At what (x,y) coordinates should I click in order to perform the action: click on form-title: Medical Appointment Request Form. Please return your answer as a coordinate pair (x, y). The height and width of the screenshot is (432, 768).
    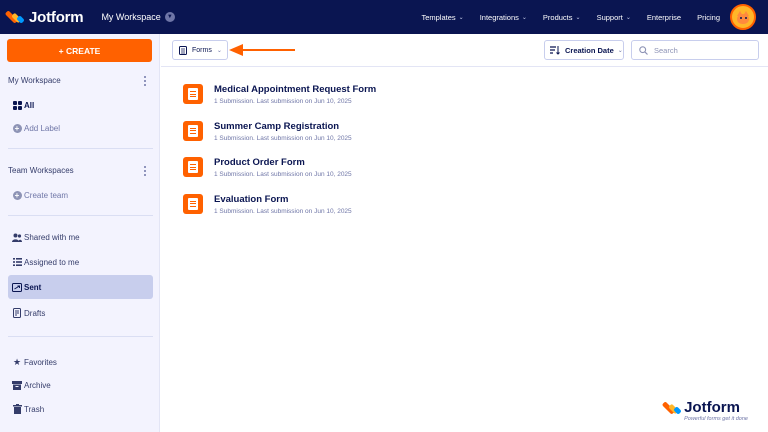
    Looking at the image, I should click on (295, 89).